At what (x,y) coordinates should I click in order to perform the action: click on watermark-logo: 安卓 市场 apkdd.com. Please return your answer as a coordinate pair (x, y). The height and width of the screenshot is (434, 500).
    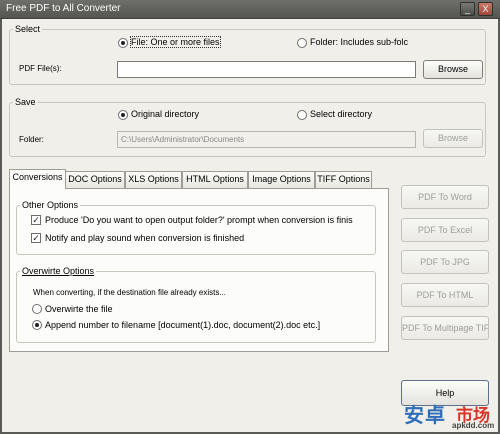
    Looking at the image, I should click on (451, 416).